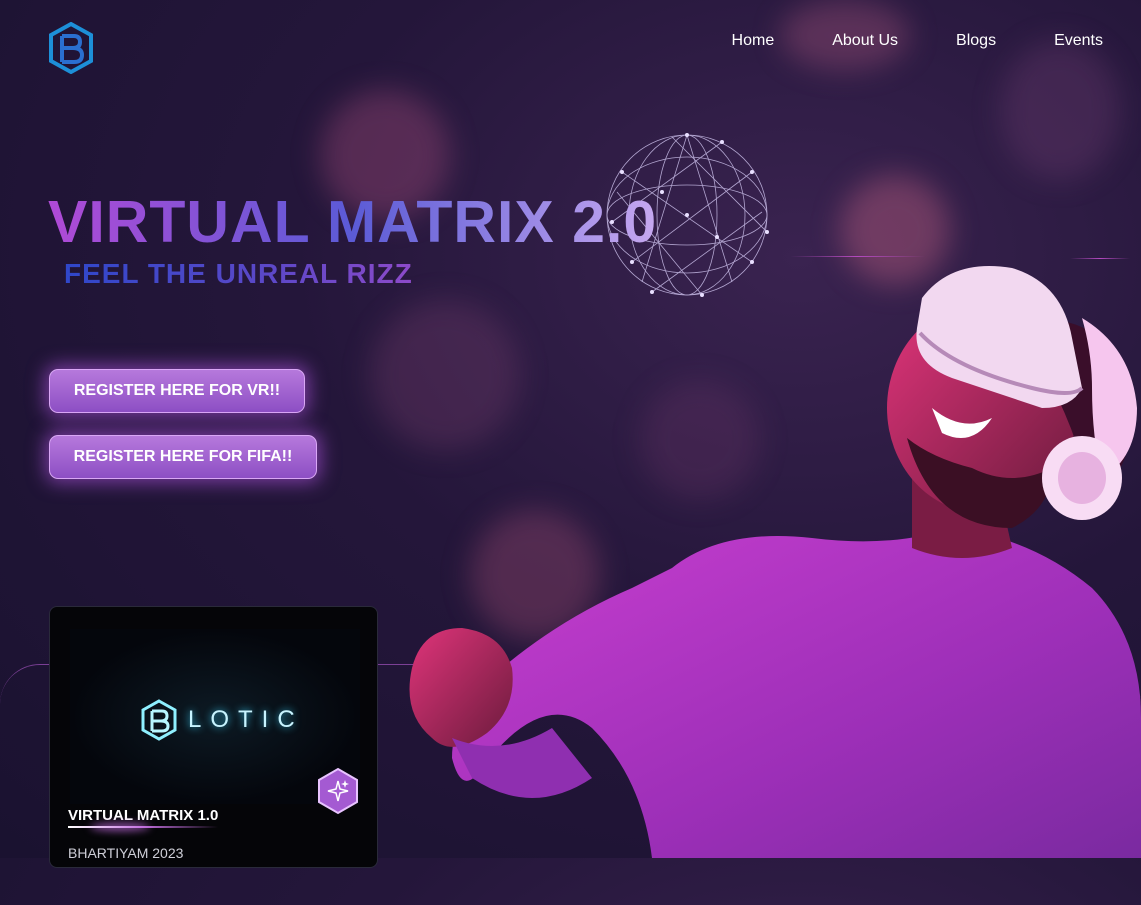 The width and height of the screenshot is (1141, 905). I want to click on decorative-line, so click(857, 256).